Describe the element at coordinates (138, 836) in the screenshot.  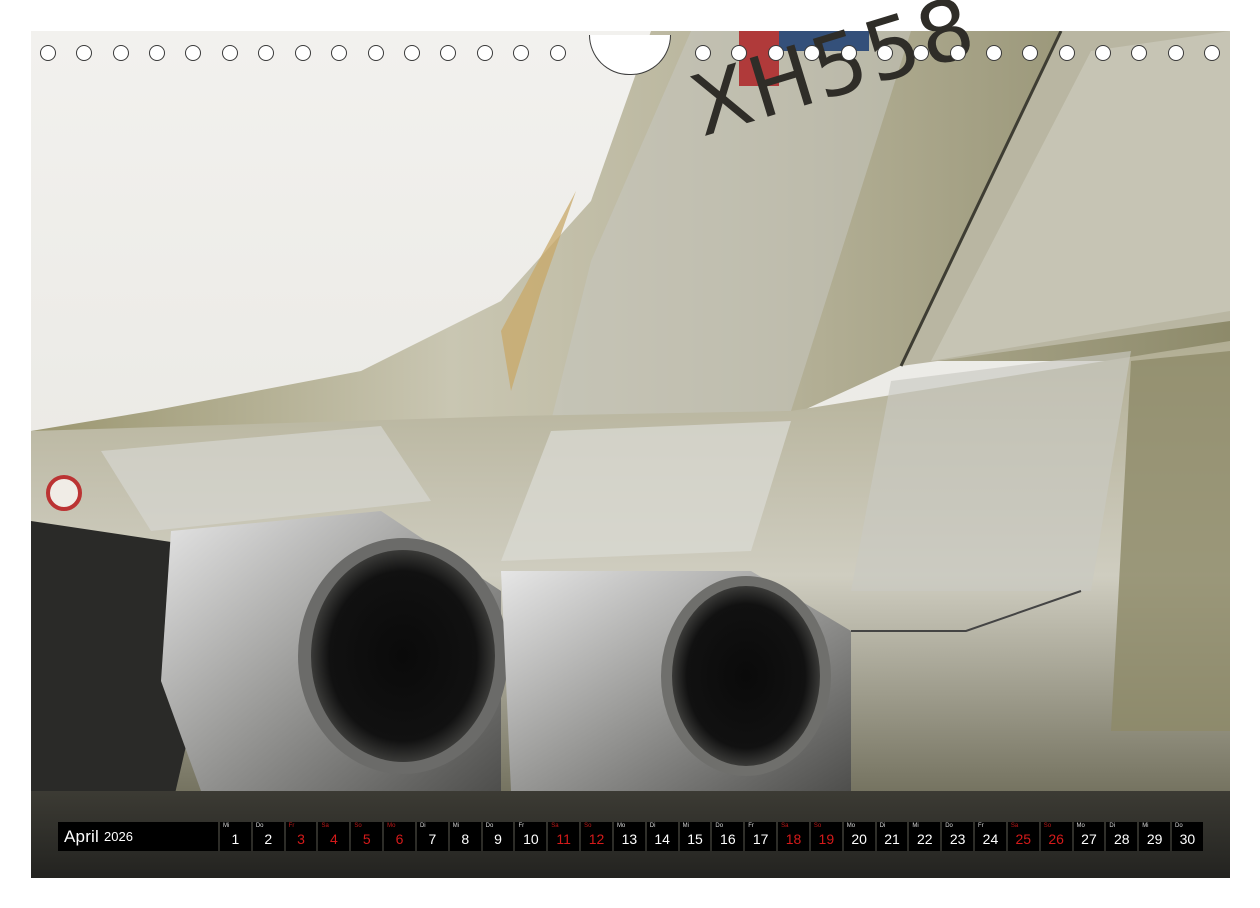
I see `month-label-cell: April 2026` at that location.